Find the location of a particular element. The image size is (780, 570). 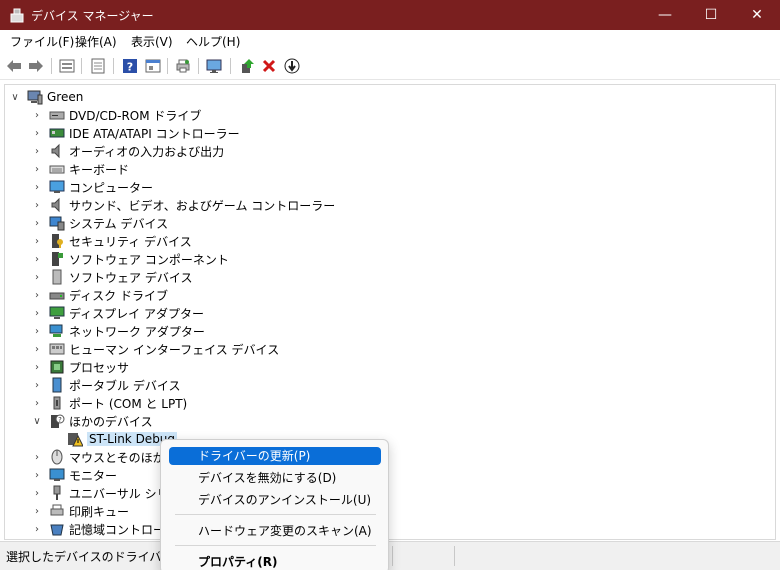

ctx-uninstall-device: デバイスのアンインストール(U) is located at coordinates (275, 500).